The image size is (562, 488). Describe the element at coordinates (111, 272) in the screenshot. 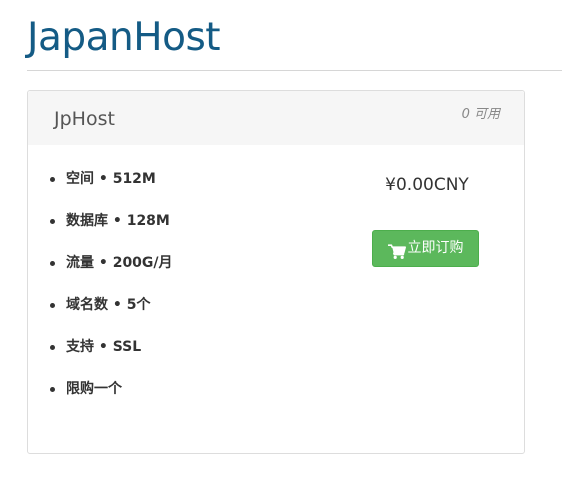

I see `list-item: 流量 • 200G/月` at that location.